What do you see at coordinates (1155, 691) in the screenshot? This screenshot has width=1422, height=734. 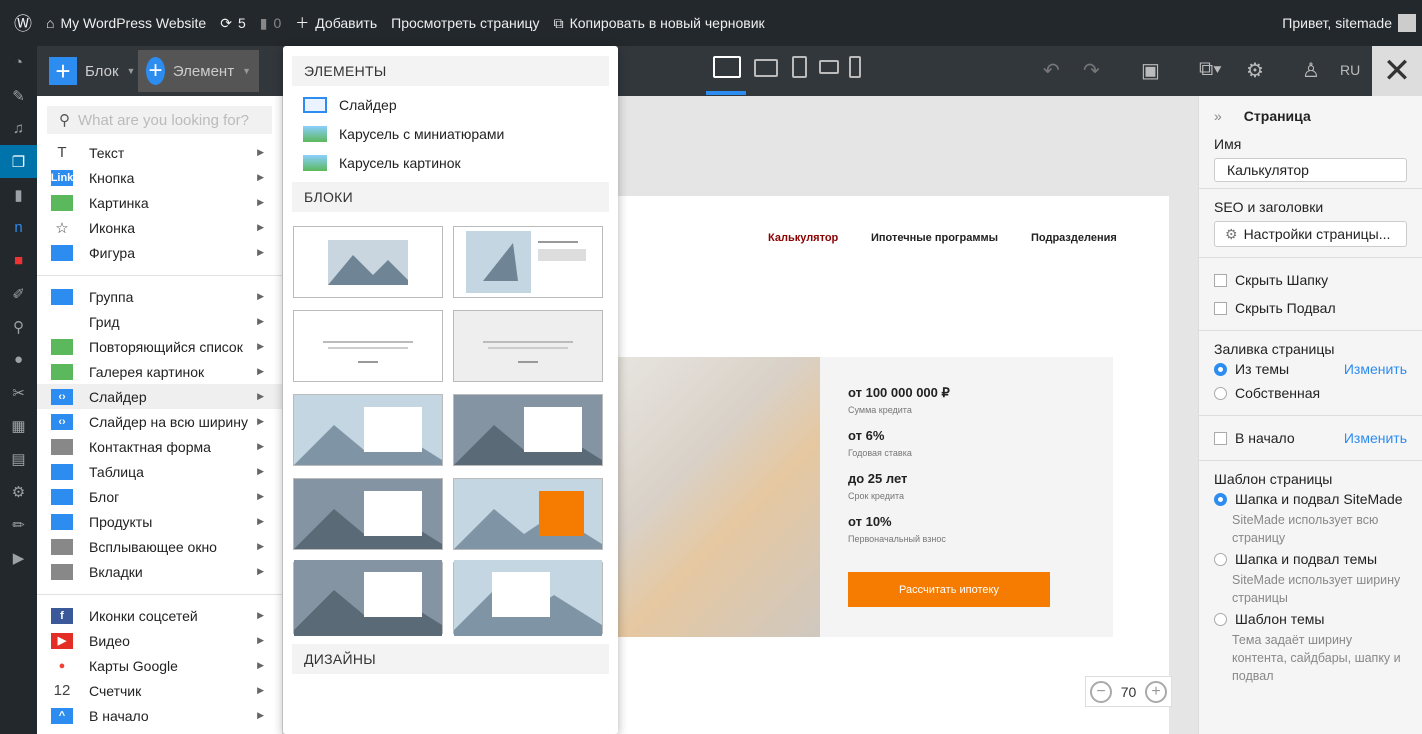 I see `zoom-in-icon: +` at bounding box center [1155, 691].